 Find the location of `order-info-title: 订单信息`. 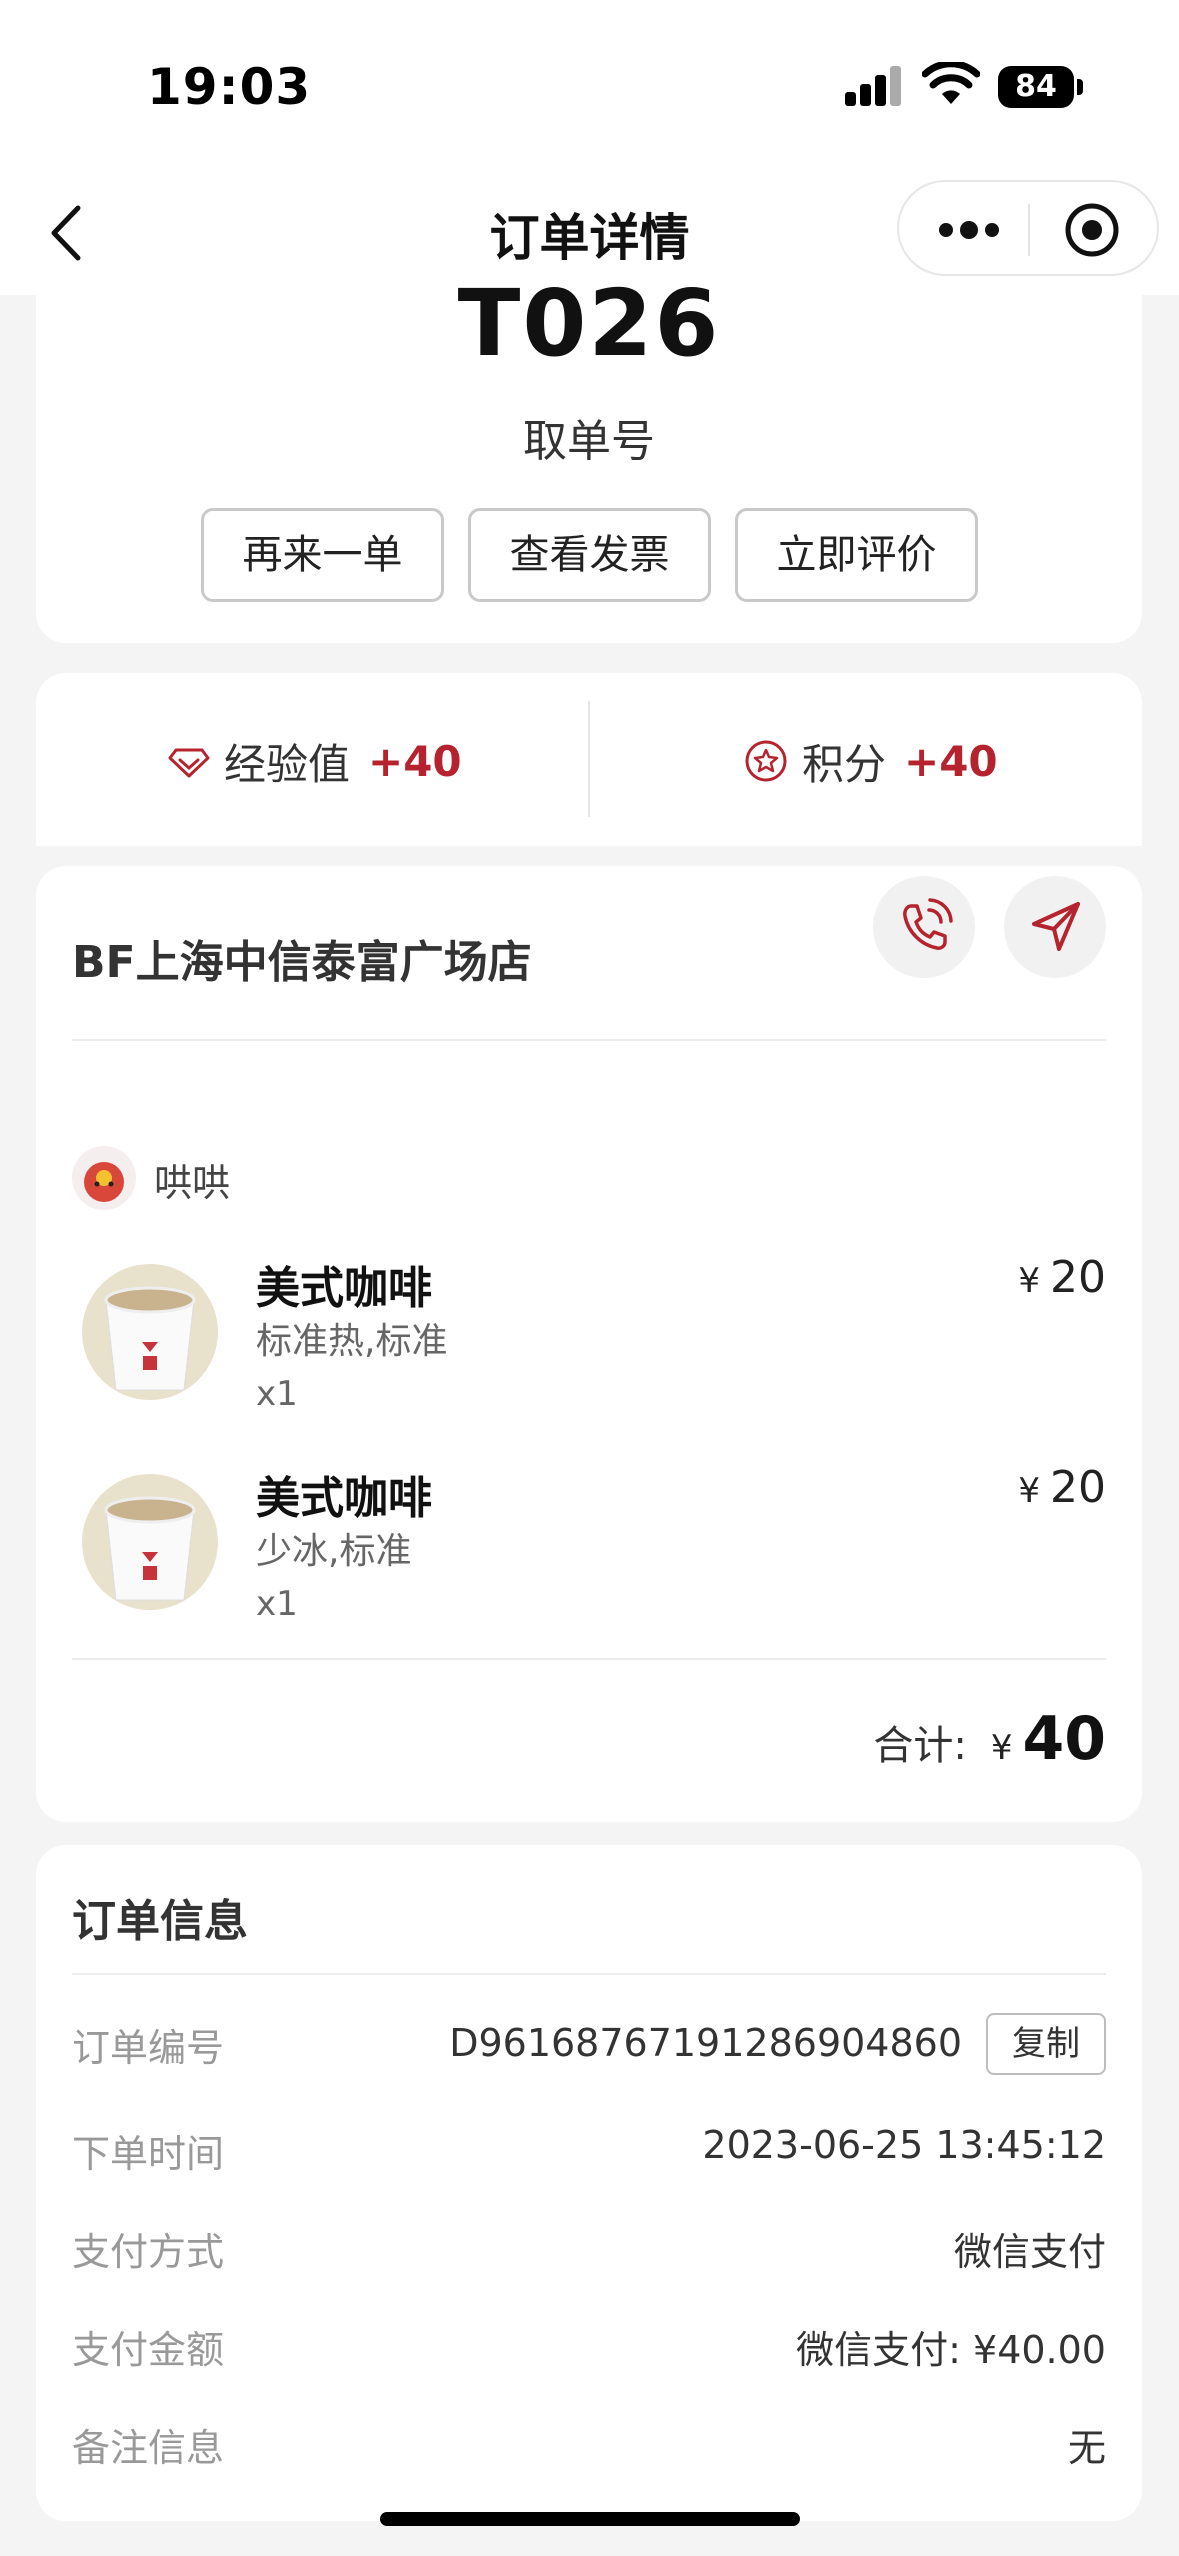

order-info-title: 订单信息 is located at coordinates (160, 1921).